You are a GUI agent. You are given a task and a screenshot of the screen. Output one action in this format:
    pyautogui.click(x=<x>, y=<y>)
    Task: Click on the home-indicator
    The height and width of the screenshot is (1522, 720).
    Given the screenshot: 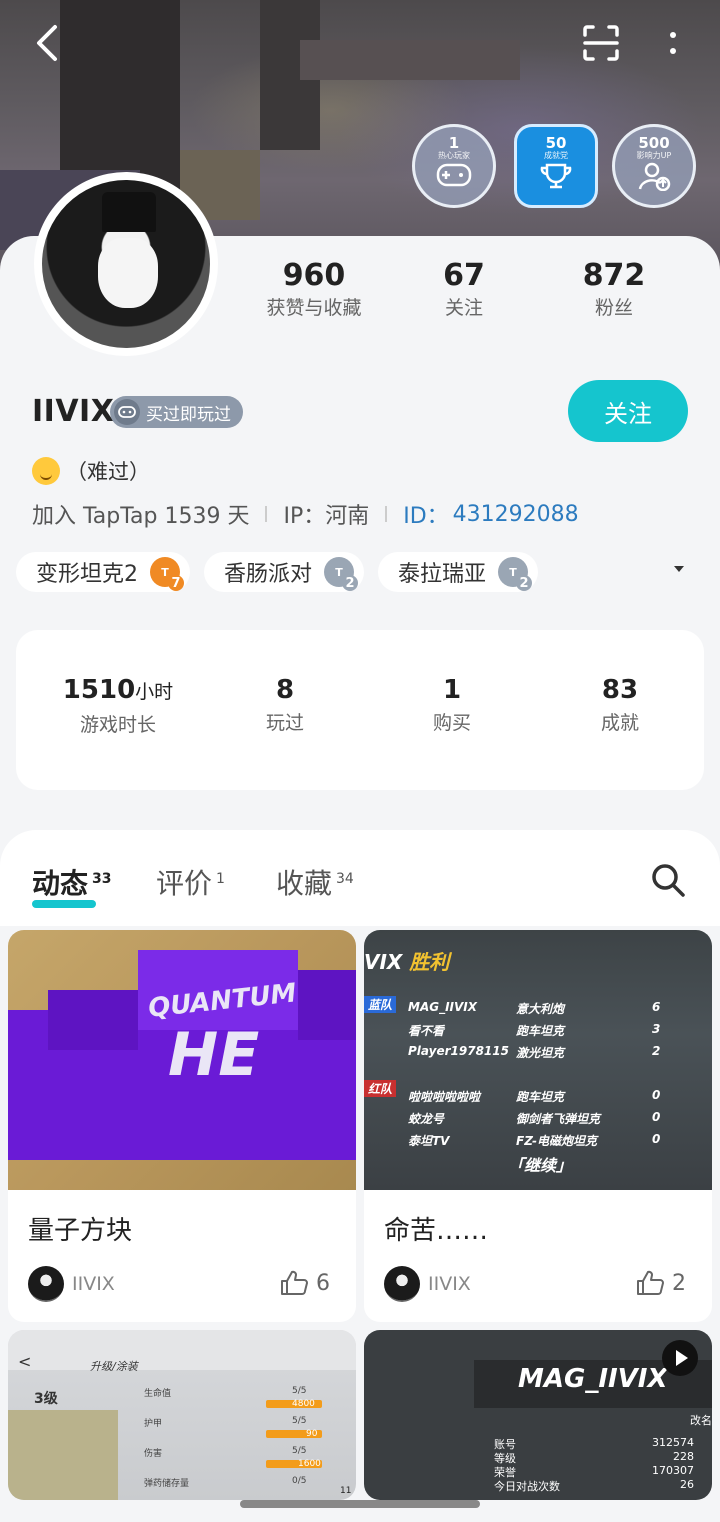 What is the action you would take?
    pyautogui.click(x=360, y=1504)
    